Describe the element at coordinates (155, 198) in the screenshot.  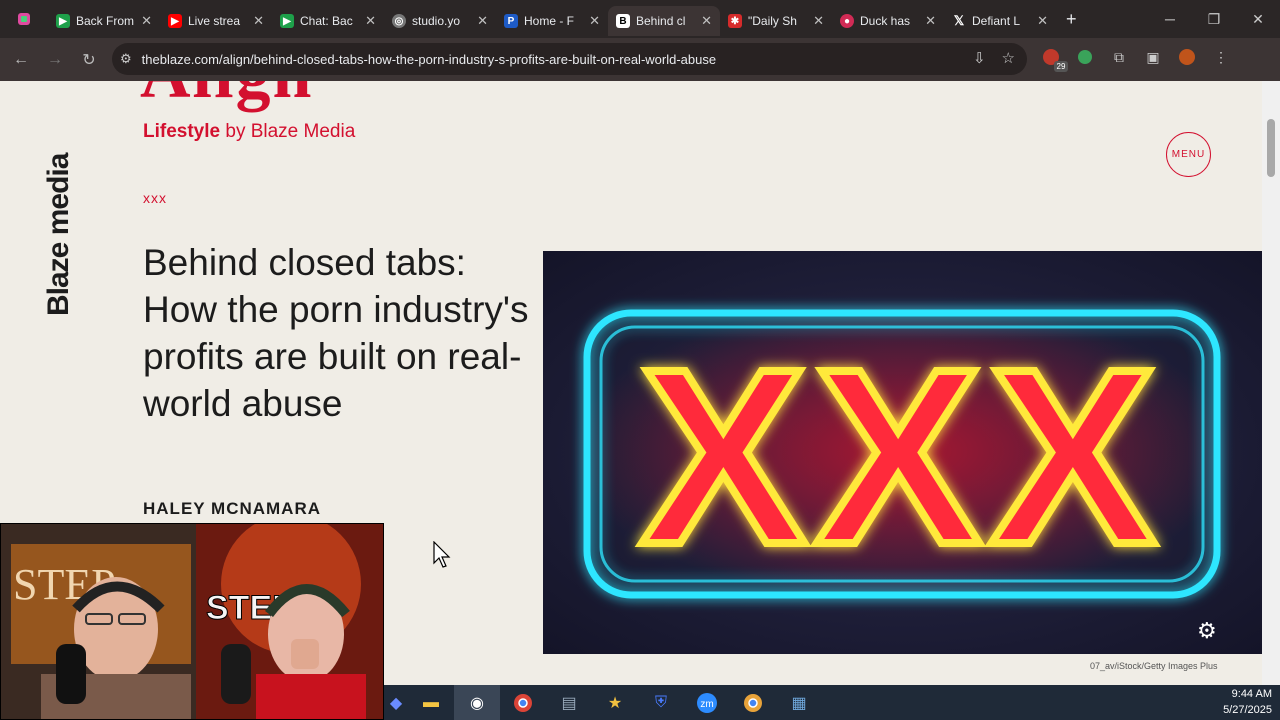
I see `article-tag: xxx` at that location.